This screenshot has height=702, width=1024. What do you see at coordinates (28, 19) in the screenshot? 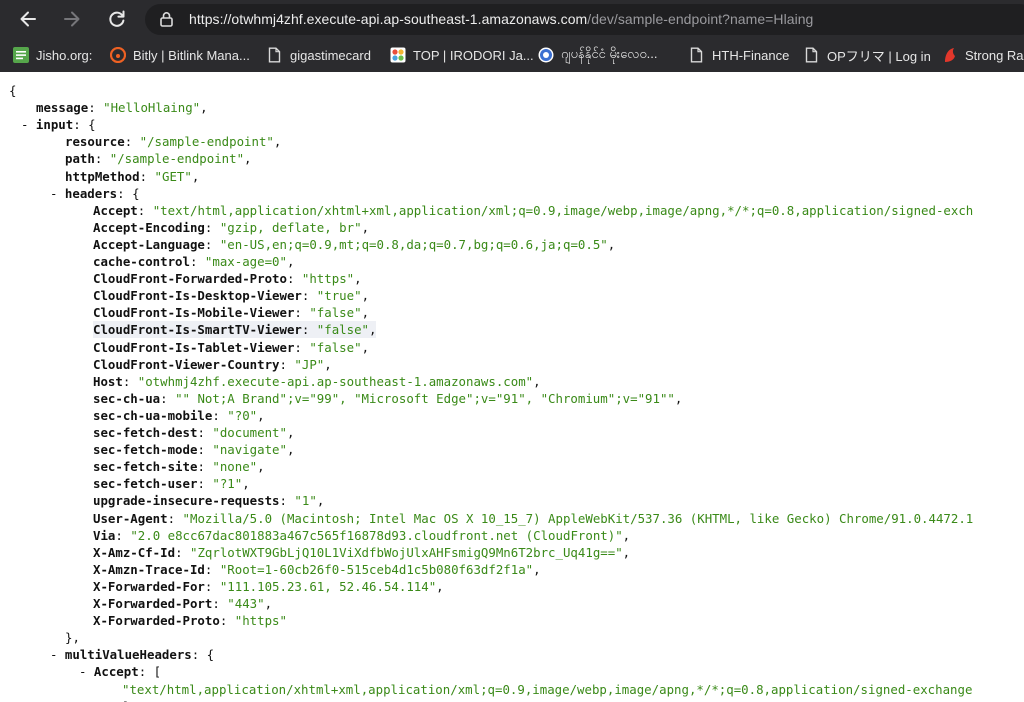
I see `back-button` at bounding box center [28, 19].